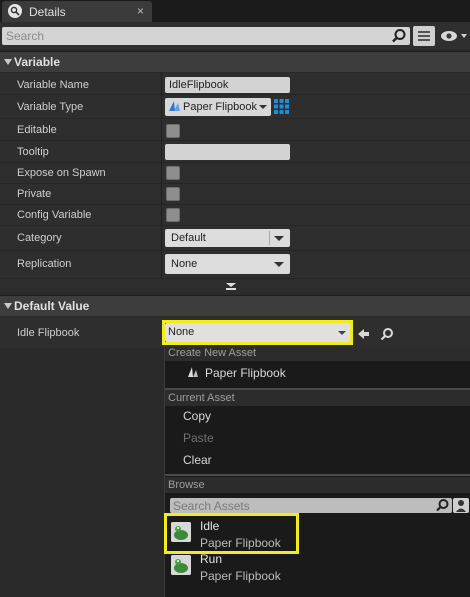 This screenshot has width=470, height=597. I want to click on copy-menu-item: Copy, so click(317, 417).